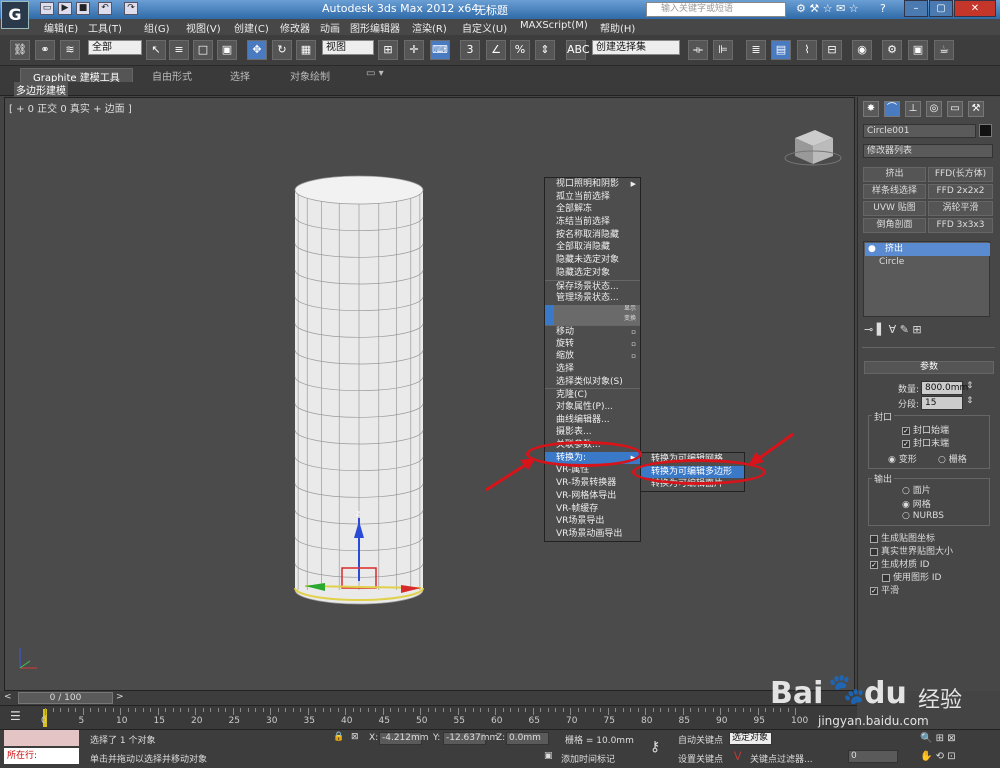 The height and width of the screenshot is (768, 1000). Describe the element at coordinates (592, 197) in the screenshot. I see `context-menu-item: 孤立当前选择` at that location.